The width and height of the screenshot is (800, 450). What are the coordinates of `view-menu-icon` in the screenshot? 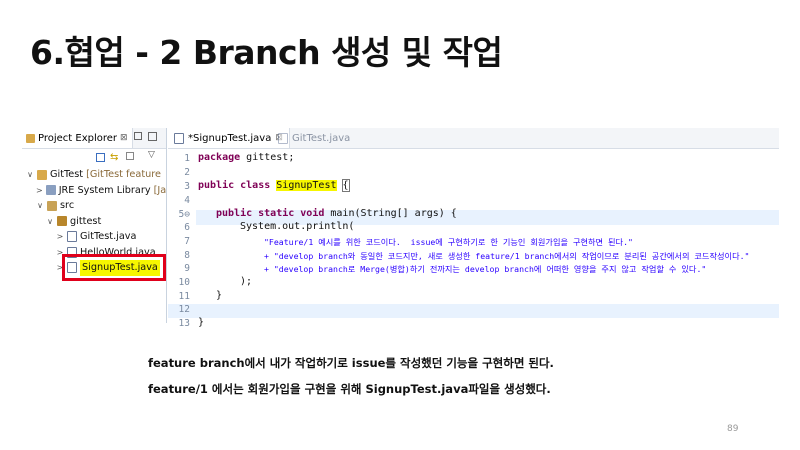 It's located at (130, 156).